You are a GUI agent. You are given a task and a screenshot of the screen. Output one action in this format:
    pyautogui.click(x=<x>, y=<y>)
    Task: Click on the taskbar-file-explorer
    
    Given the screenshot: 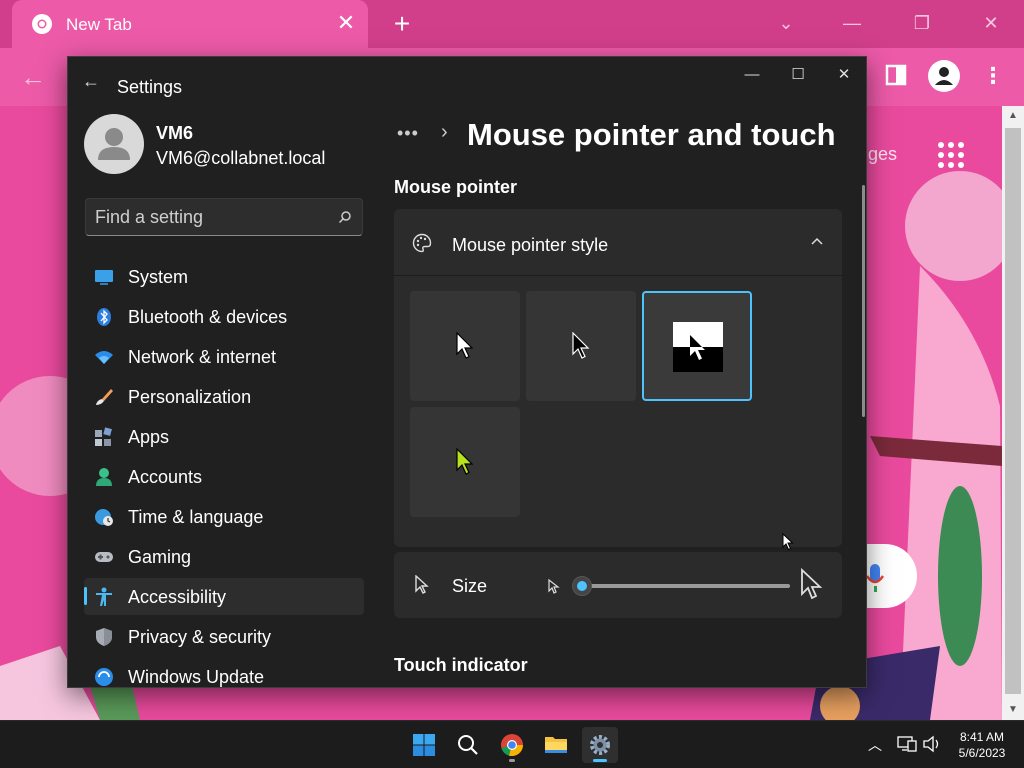 What is the action you would take?
    pyautogui.click(x=556, y=745)
    